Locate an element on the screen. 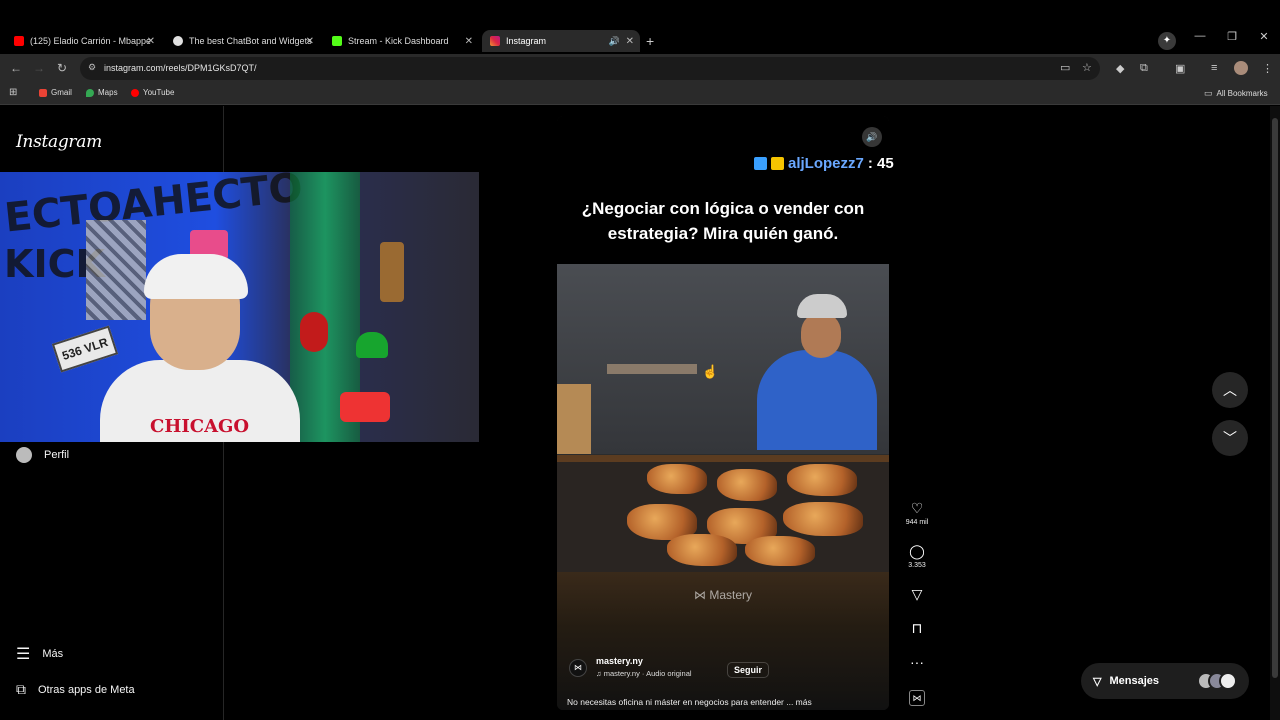  ellipsis-icon: ··· is located at coordinates (917, 662).